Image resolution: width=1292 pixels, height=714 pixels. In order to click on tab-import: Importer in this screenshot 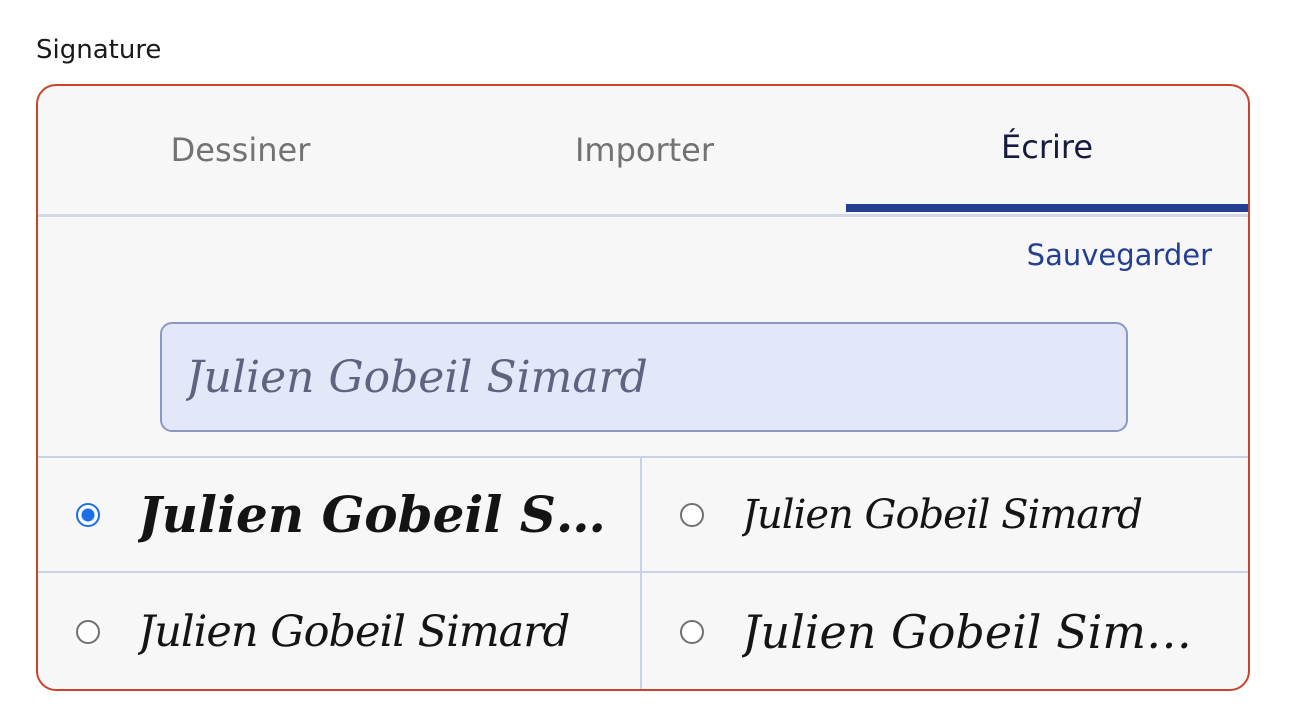, I will do `click(644, 150)`.